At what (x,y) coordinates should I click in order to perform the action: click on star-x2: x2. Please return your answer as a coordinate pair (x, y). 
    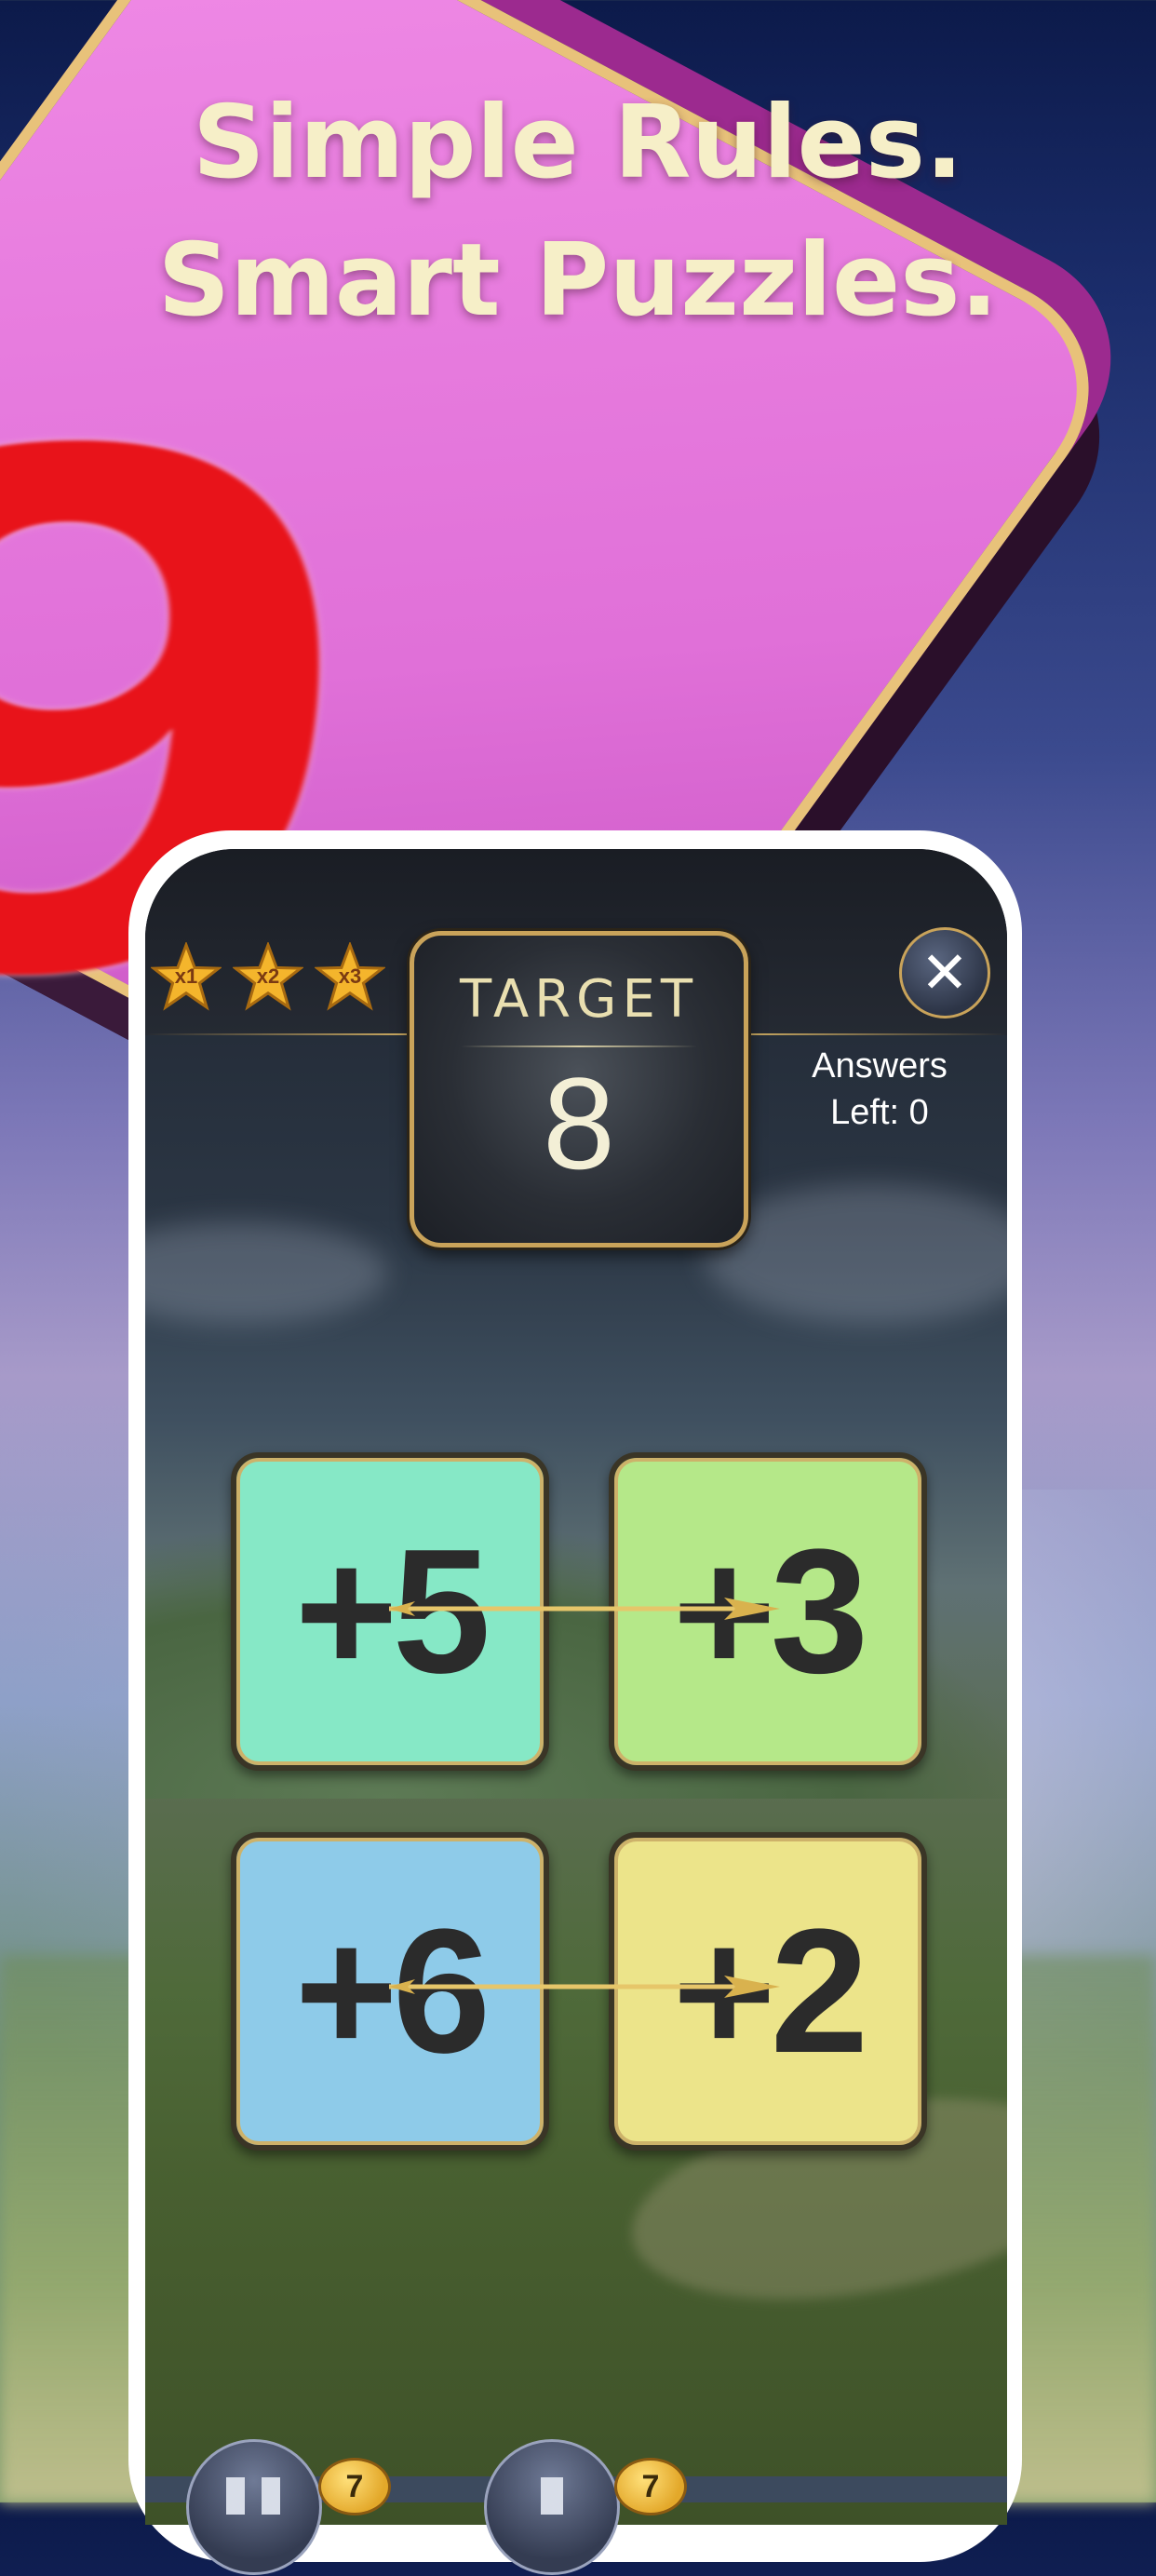
    Looking at the image, I should click on (268, 977).